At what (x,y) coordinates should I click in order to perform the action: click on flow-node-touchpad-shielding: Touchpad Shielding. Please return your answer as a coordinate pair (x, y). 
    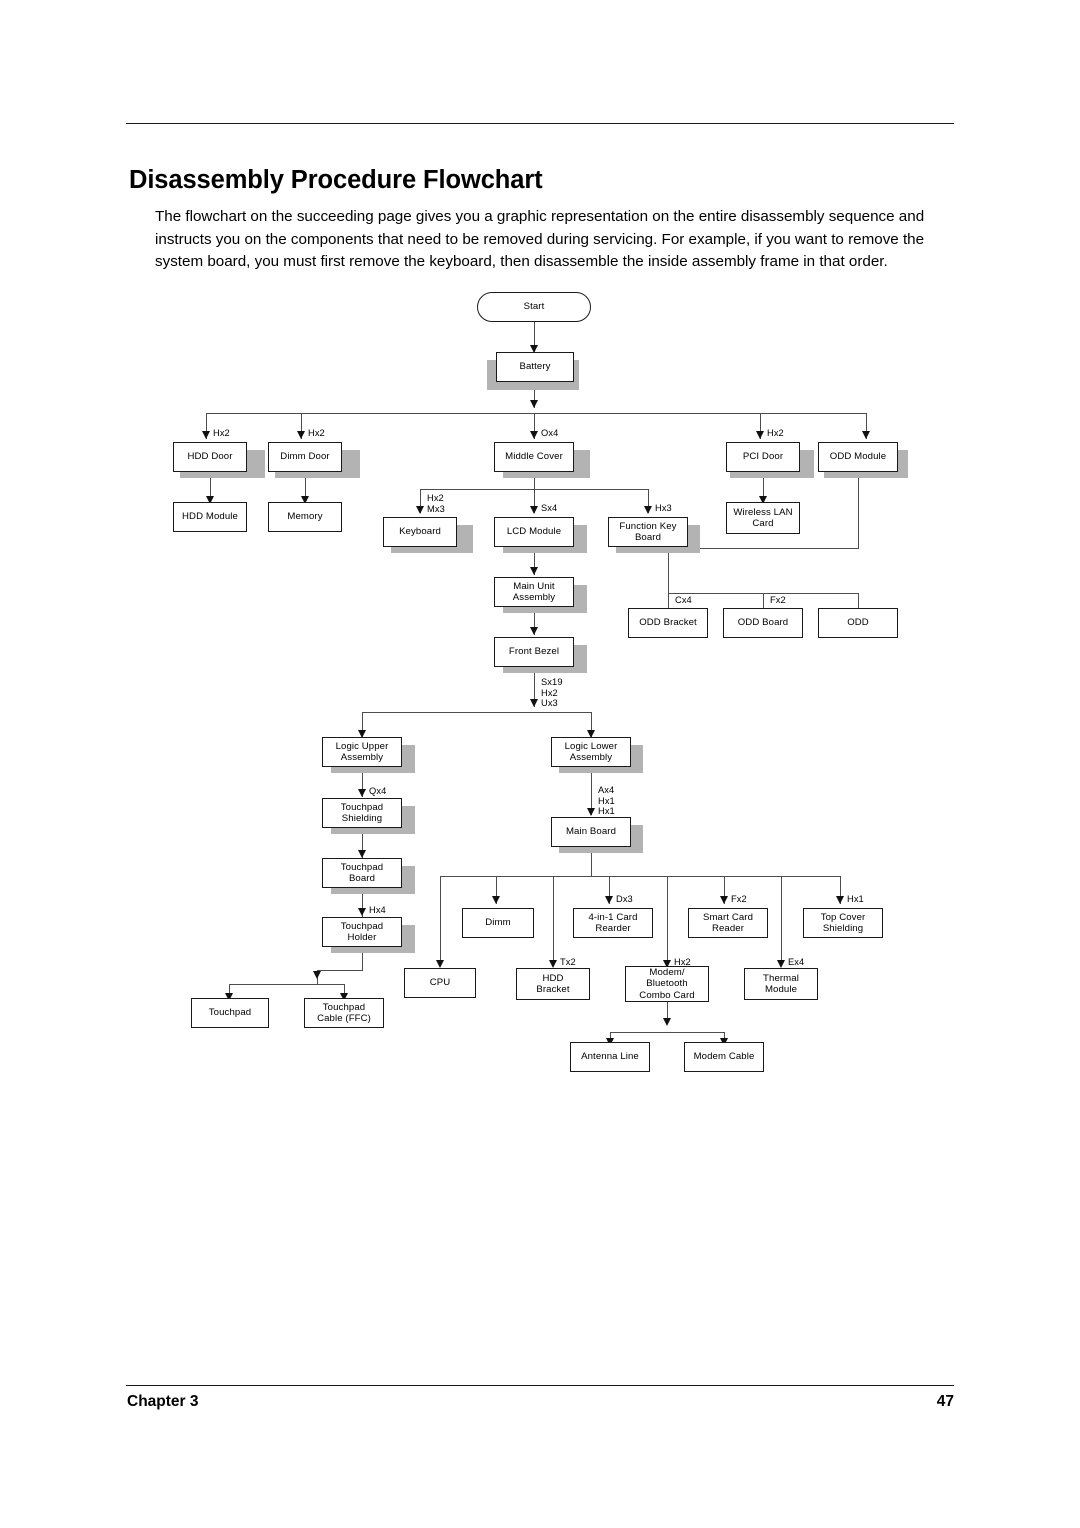
    Looking at the image, I should click on (362, 813).